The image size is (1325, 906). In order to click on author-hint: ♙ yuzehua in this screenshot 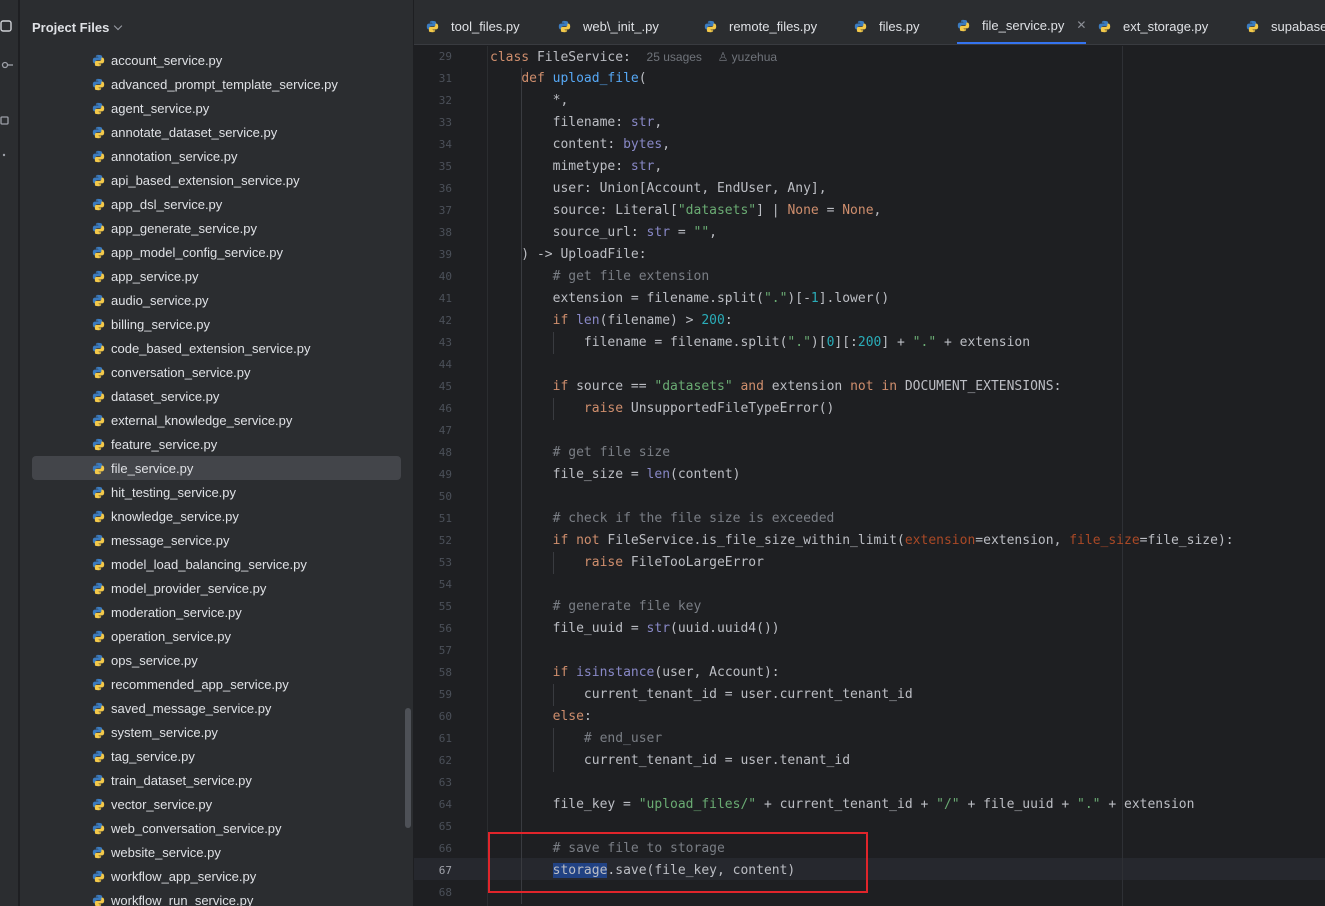, I will do `click(747, 57)`.